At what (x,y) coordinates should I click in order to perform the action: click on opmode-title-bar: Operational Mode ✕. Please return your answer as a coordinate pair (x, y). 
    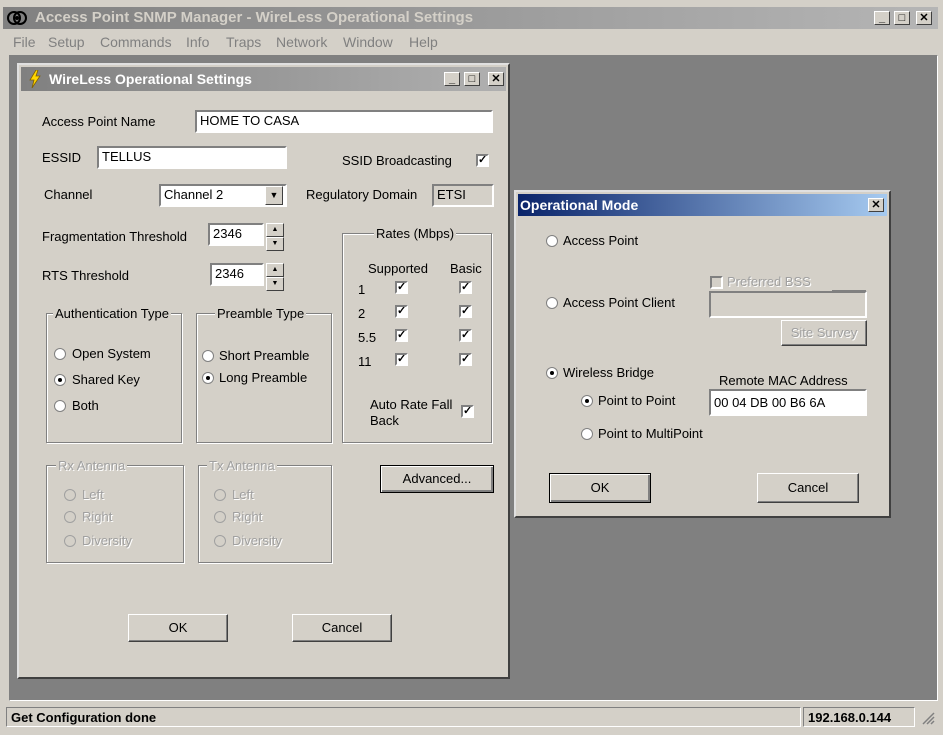
    Looking at the image, I should click on (702, 205).